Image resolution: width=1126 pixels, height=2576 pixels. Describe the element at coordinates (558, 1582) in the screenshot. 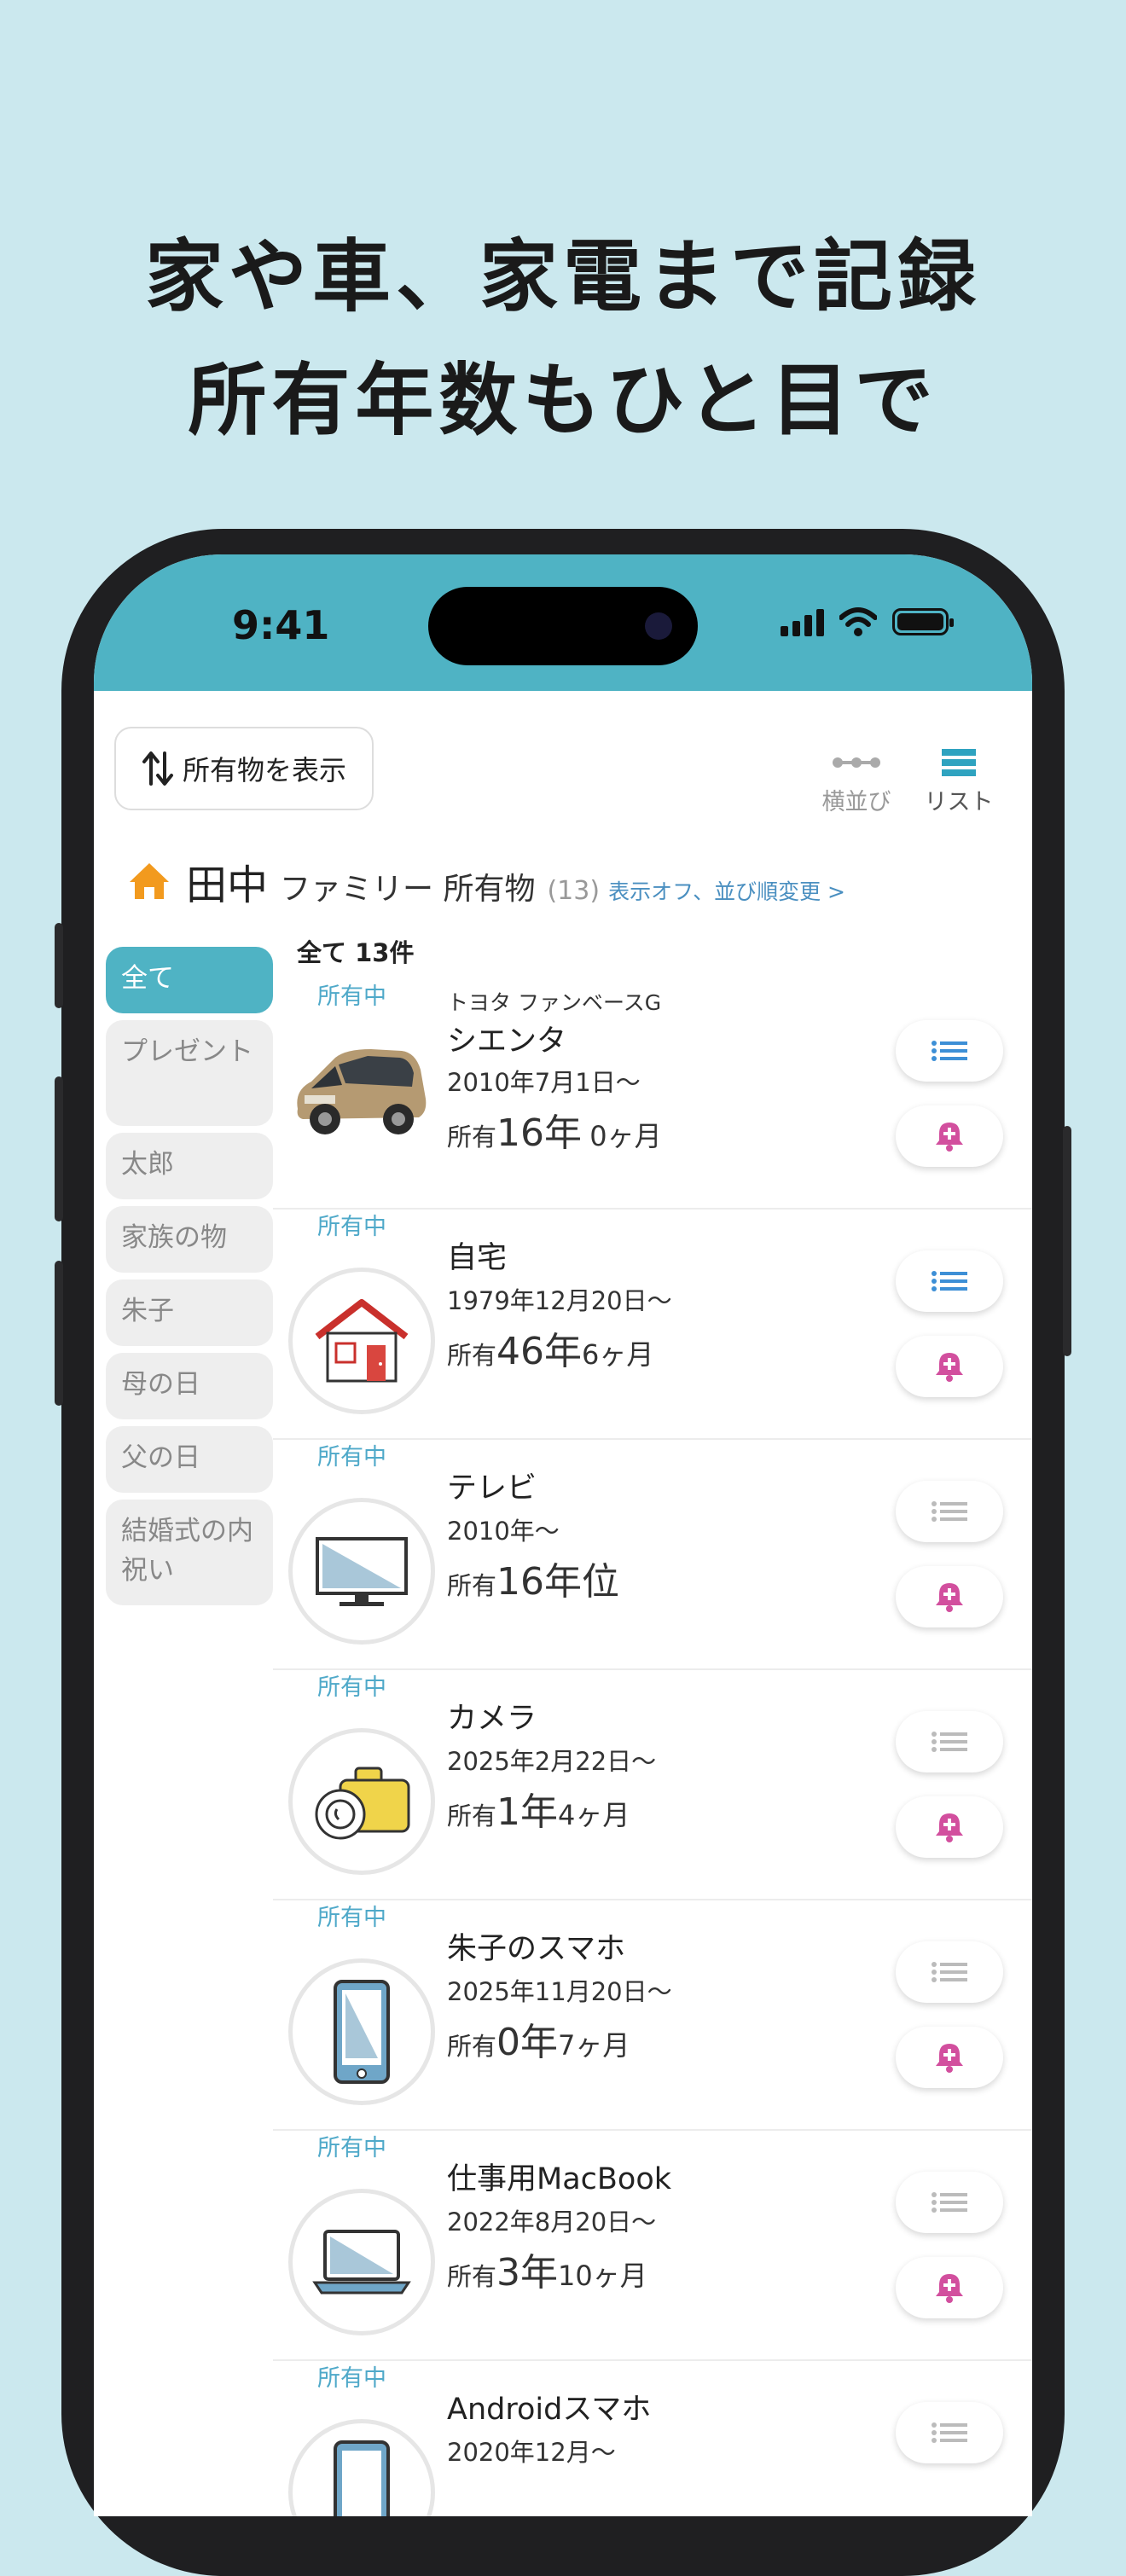

I see `ownership-years: 16年位` at that location.